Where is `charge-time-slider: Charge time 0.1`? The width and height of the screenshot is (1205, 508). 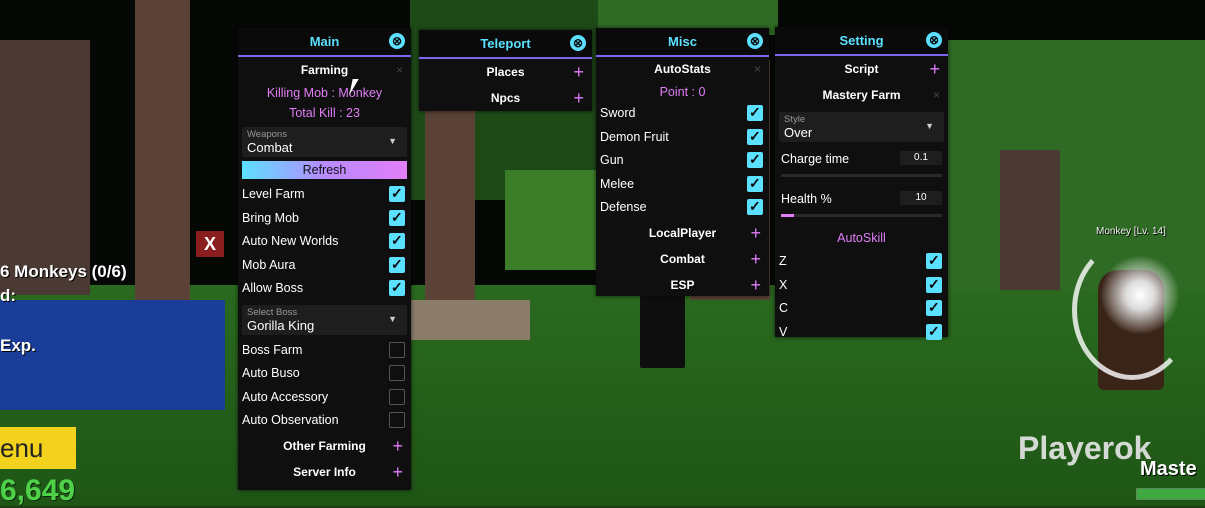 charge-time-slider: Charge time 0.1 is located at coordinates (861, 166).